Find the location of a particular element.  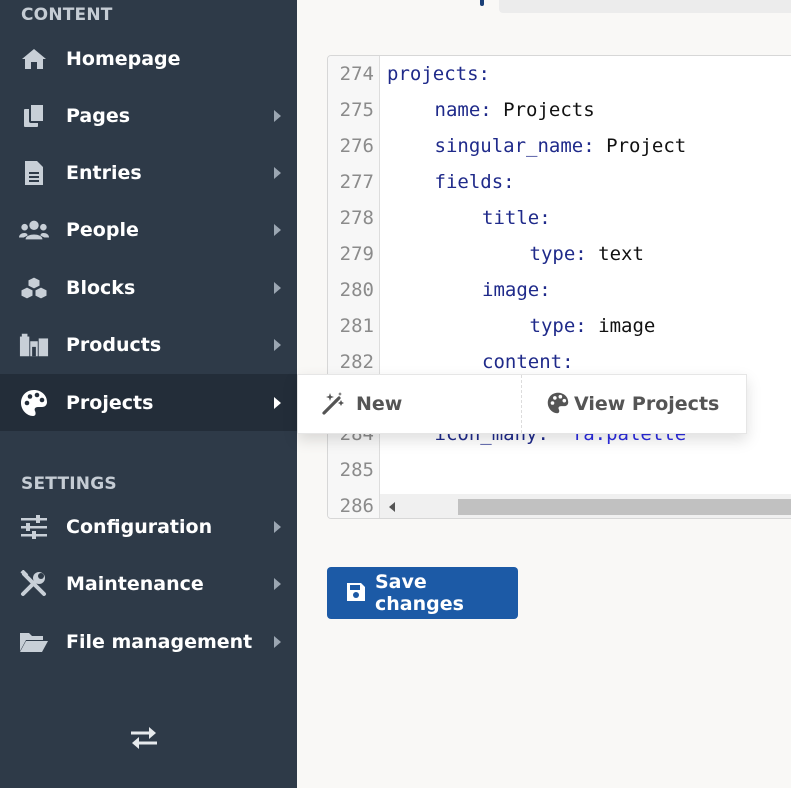

yaml-key: title is located at coordinates (511, 218).